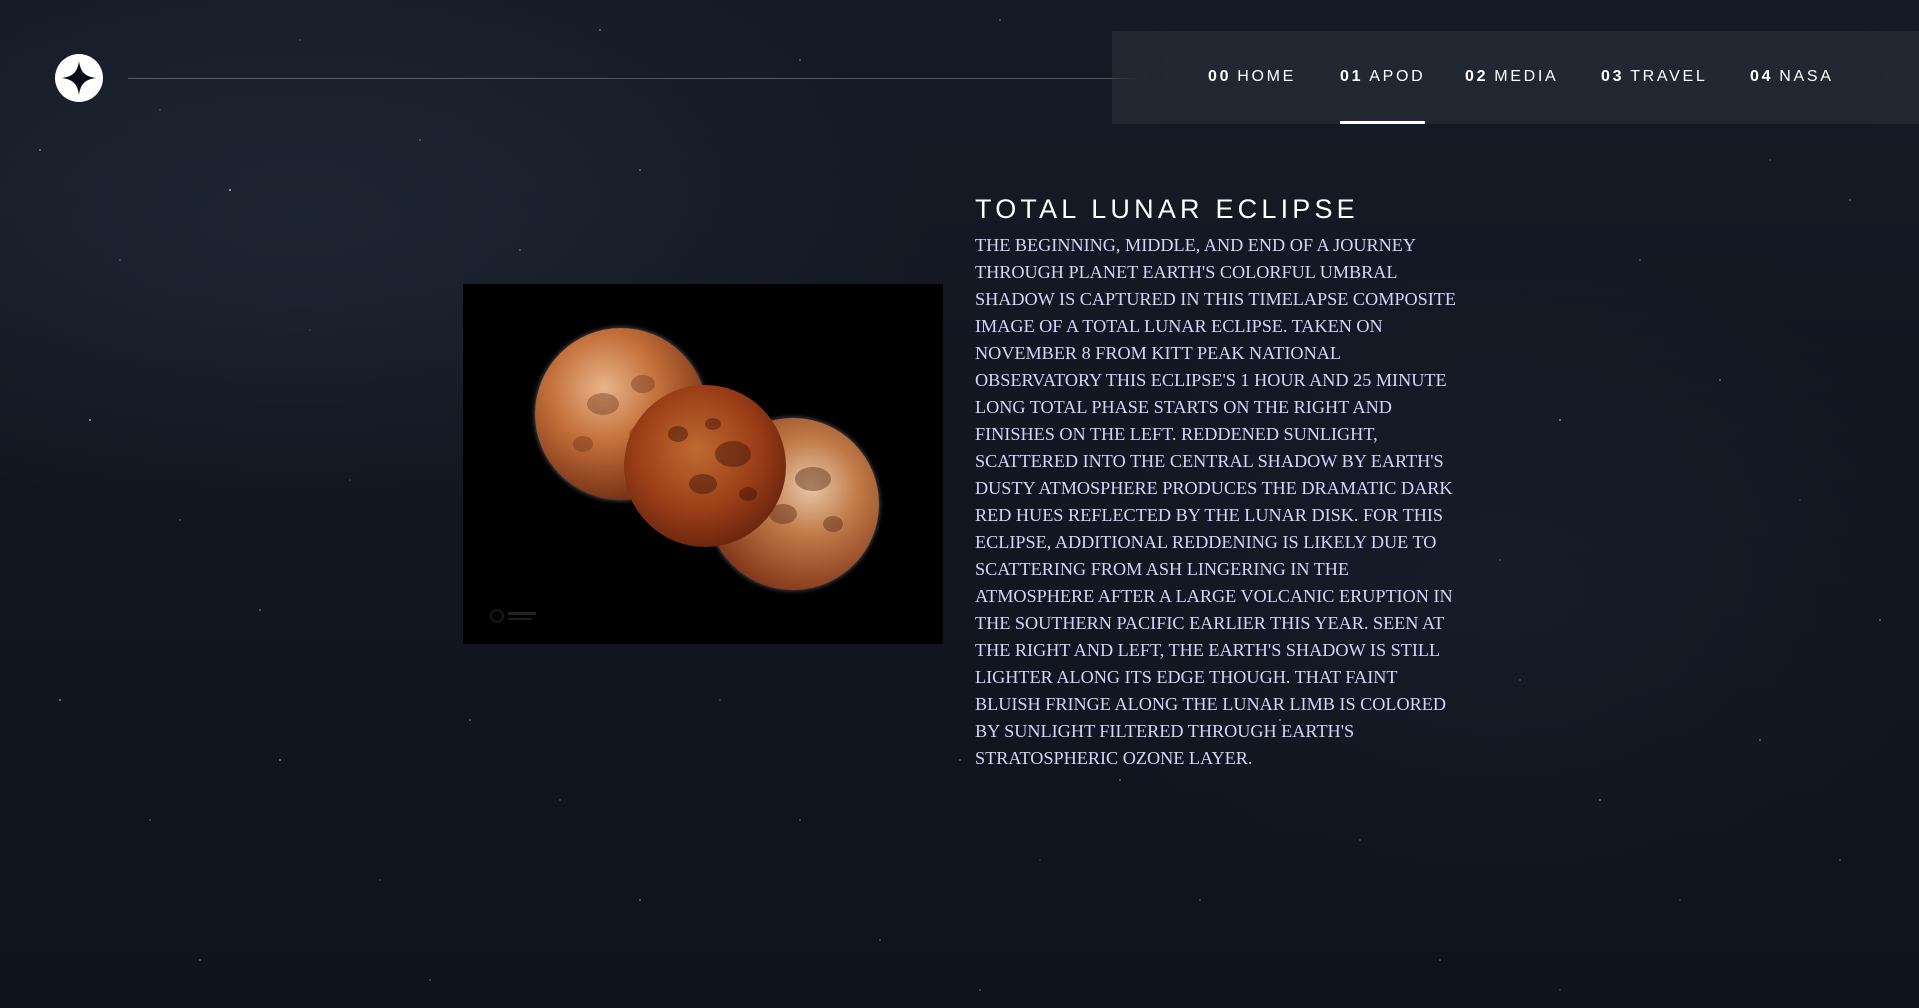 The image size is (1919, 1008). I want to click on star-logo-icon, so click(79, 78).